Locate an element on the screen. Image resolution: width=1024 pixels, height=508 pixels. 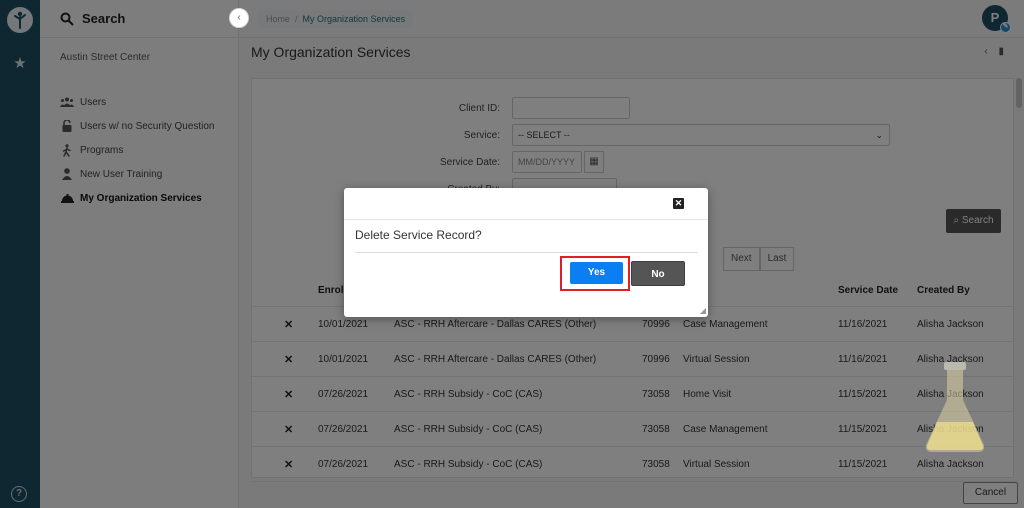
chevron-left-icon: ‹ is located at coordinates (239, 17).